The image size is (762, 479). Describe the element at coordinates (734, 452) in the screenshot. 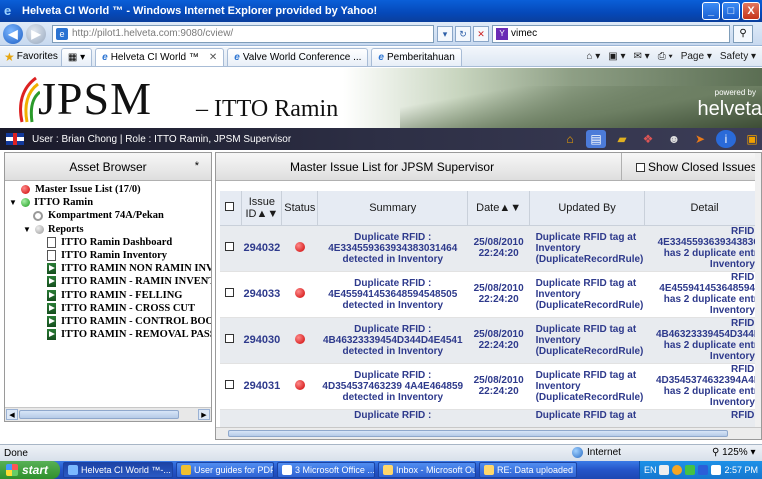

I see `zoom-level: ⚲ 125% ▾` at that location.